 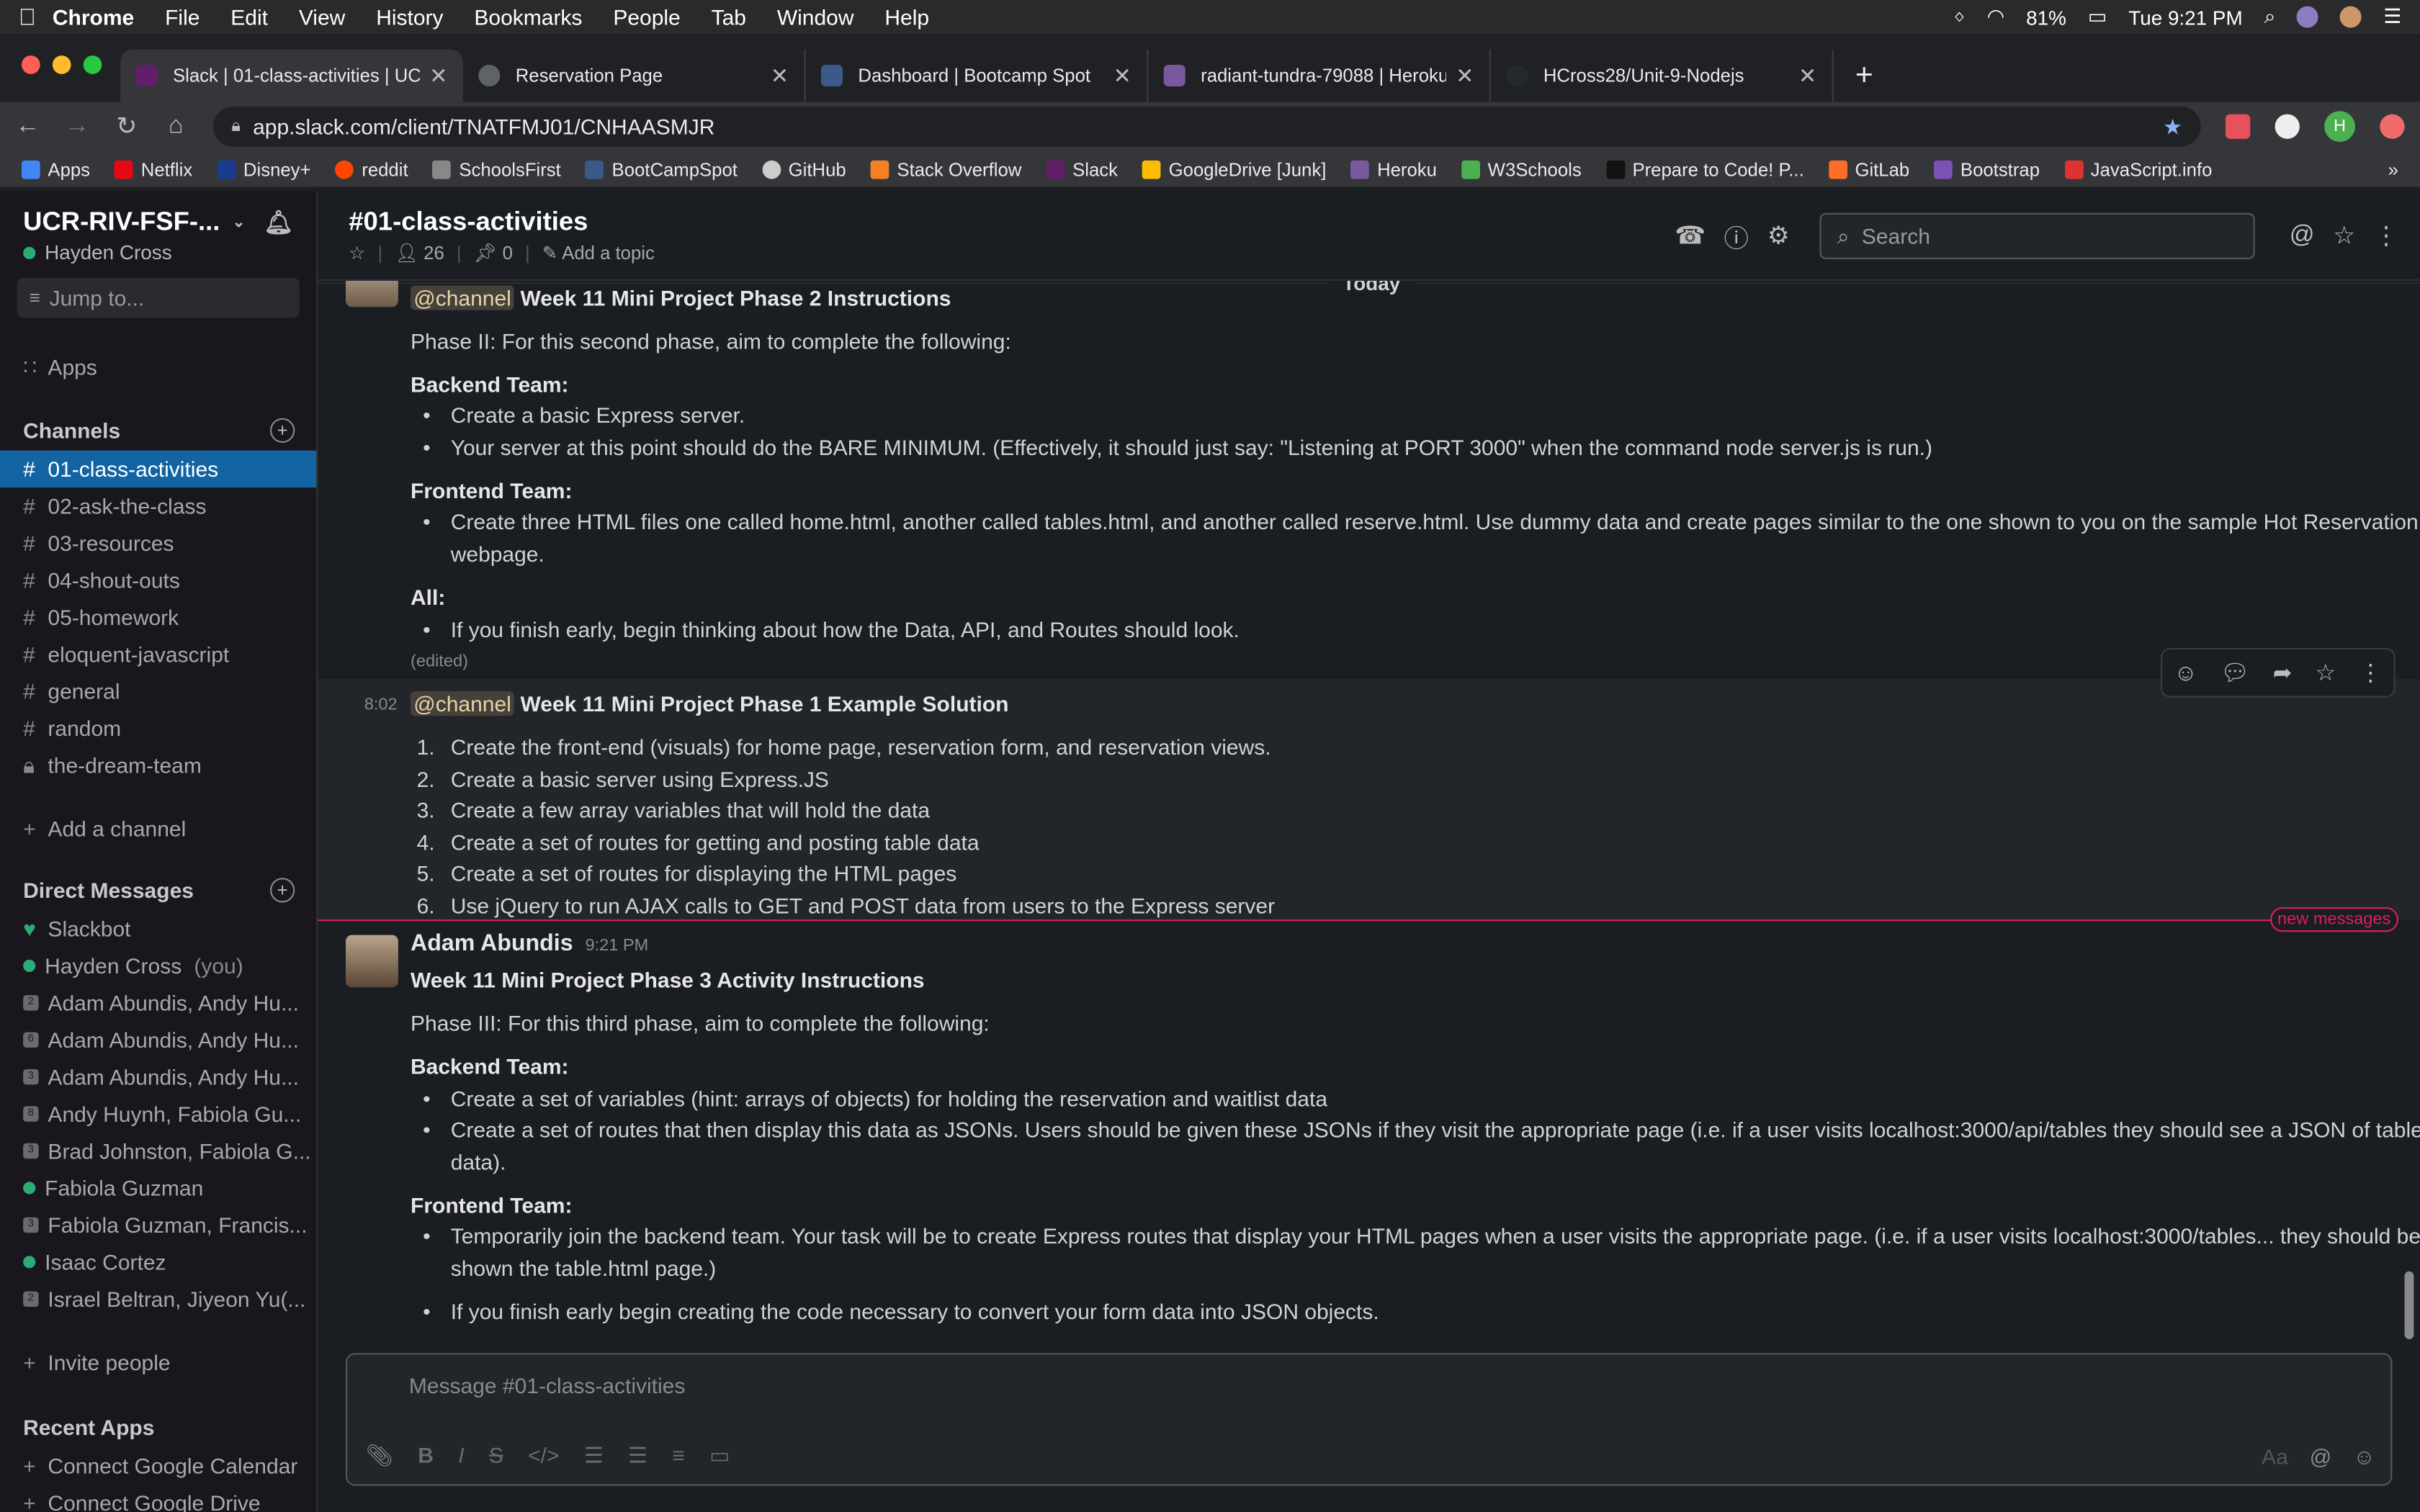 I want to click on workspace-header: UCR-RIV-FSF-... ⌄ 🔔︎ Hayden Cross, so click(x=158, y=228).